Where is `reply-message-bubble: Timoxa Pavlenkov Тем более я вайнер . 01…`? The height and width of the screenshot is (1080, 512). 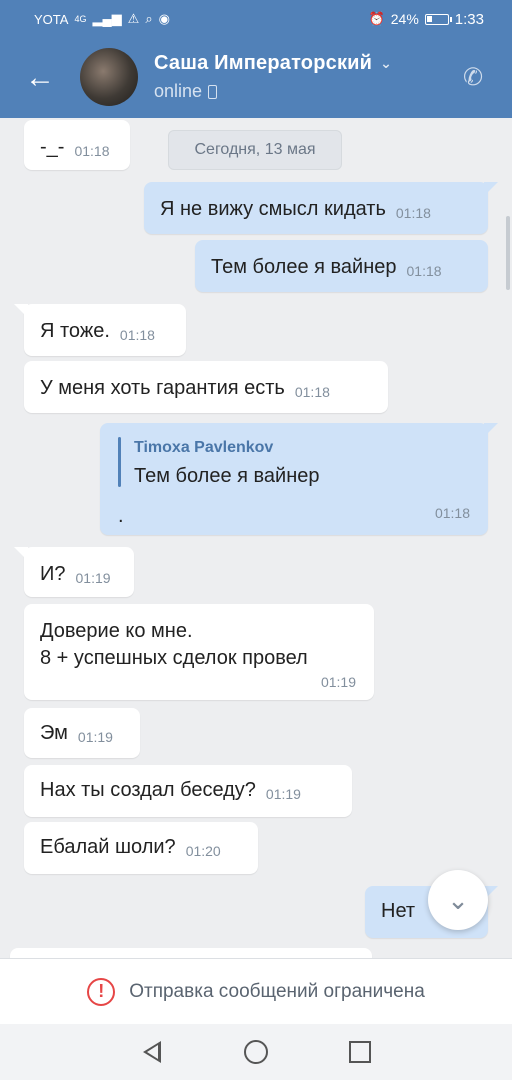 reply-message-bubble: Timoxa Pavlenkov Тем более я вайнер . 01… is located at coordinates (299, 479).